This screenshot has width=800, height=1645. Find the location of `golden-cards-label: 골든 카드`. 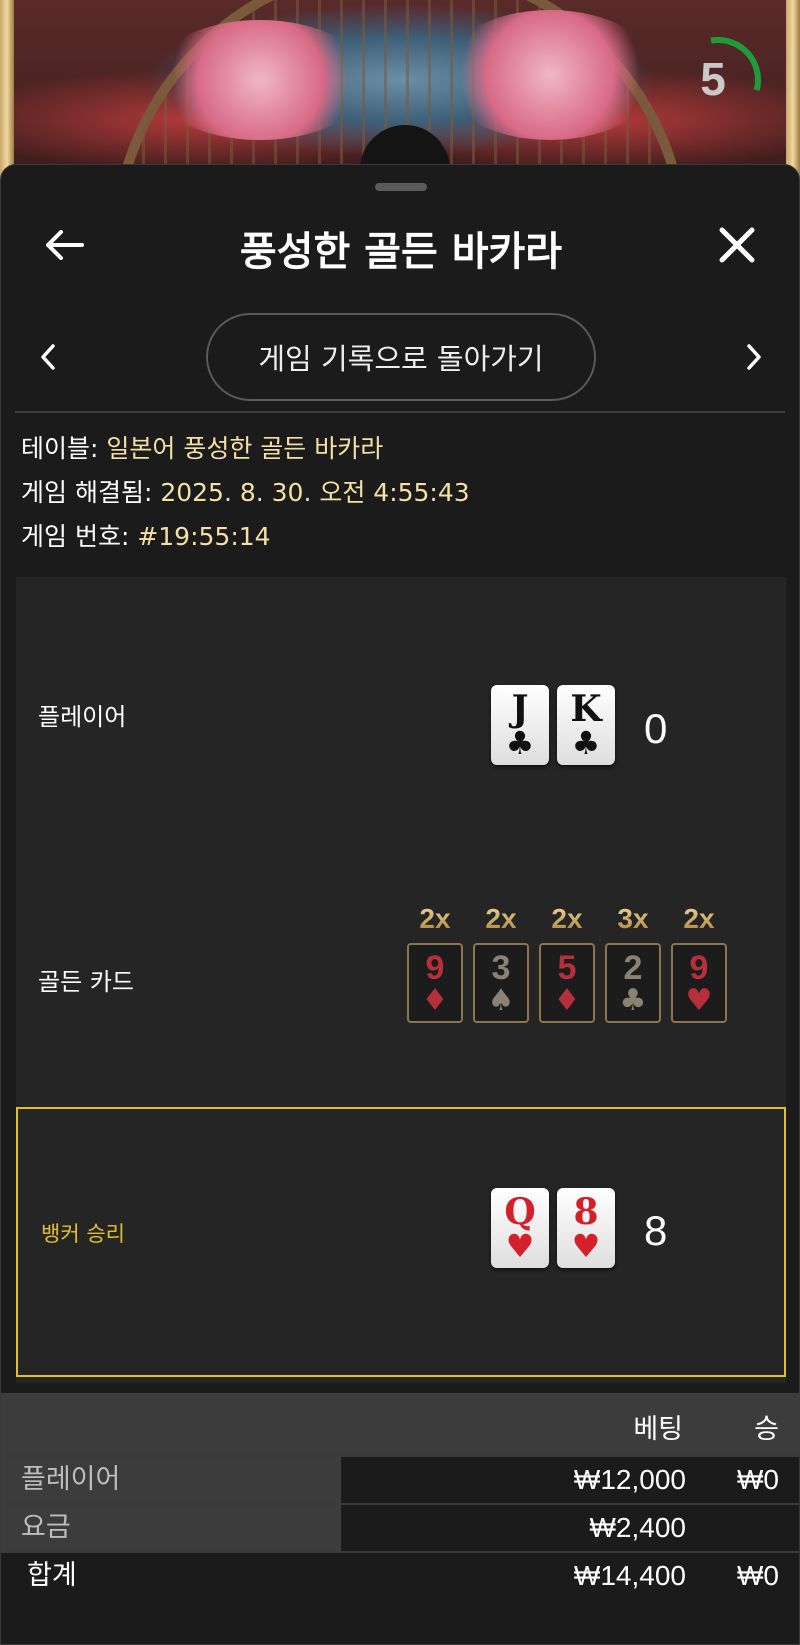

golden-cards-label: 골든 카드 is located at coordinates (86, 982).